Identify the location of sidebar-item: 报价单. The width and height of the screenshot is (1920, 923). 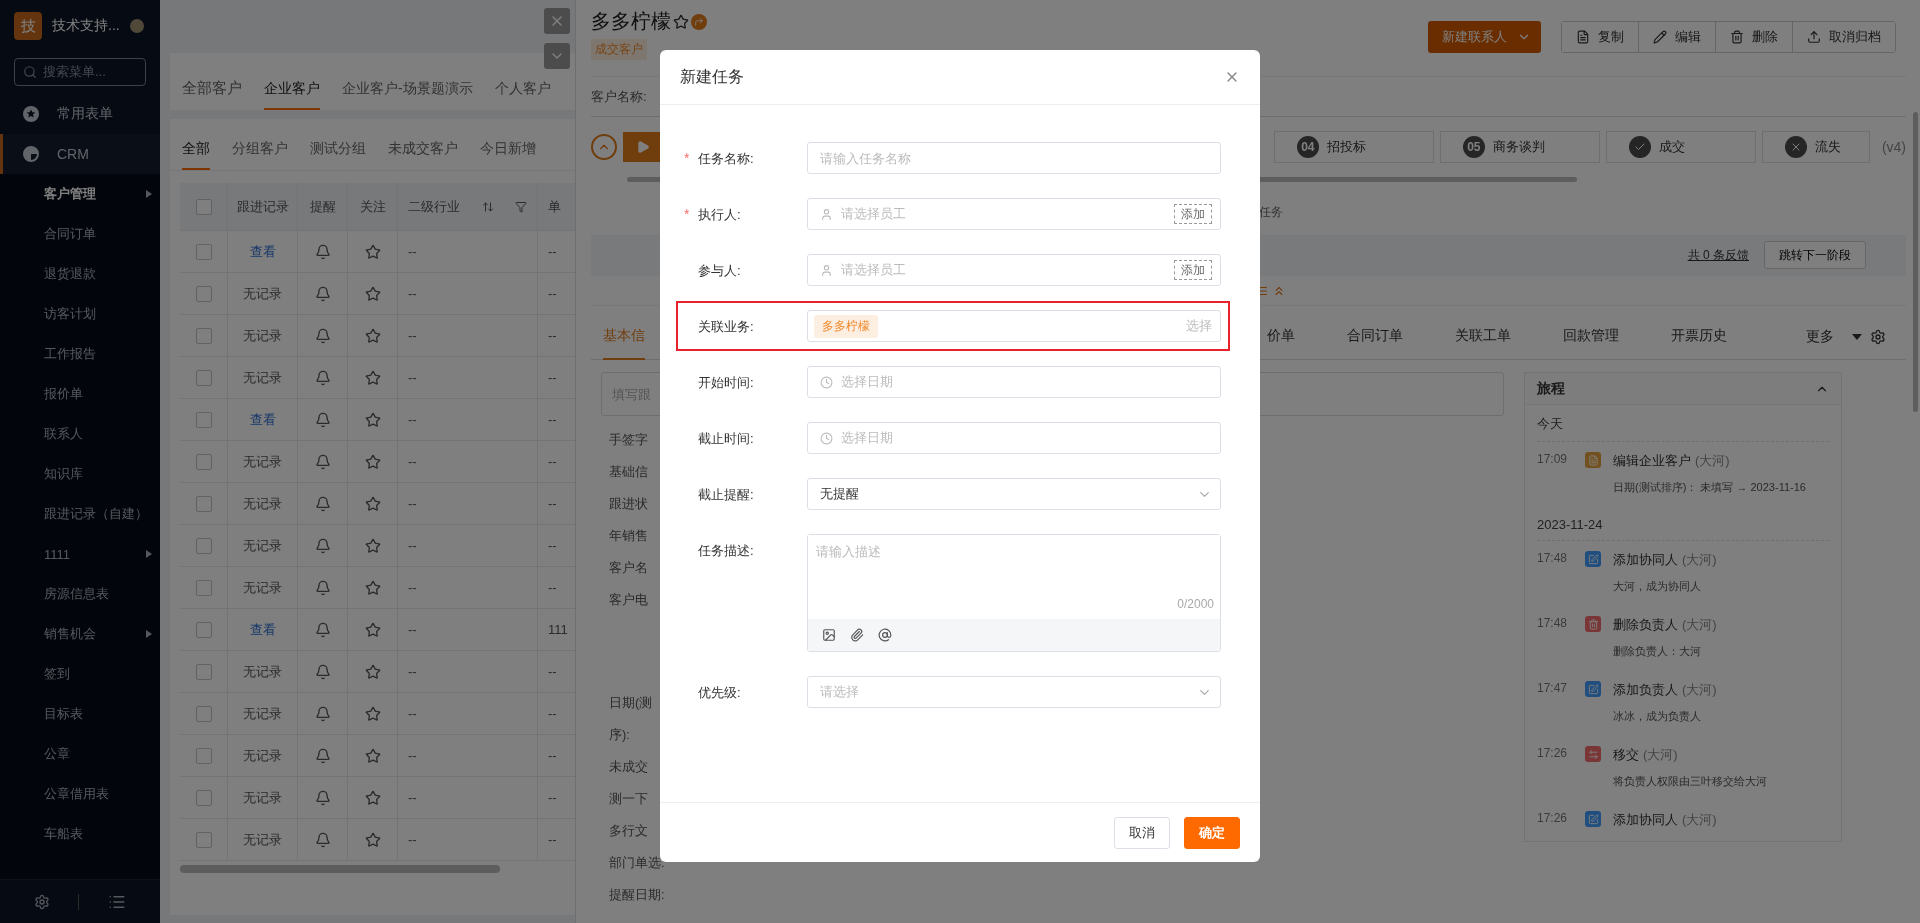
(80, 394).